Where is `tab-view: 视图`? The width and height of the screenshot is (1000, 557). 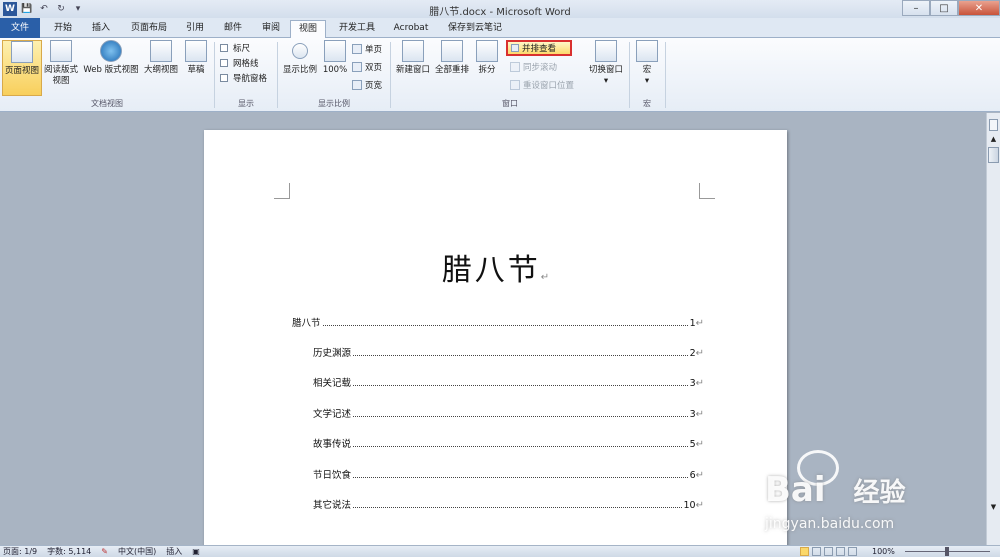 tab-view: 视图 is located at coordinates (308, 29).